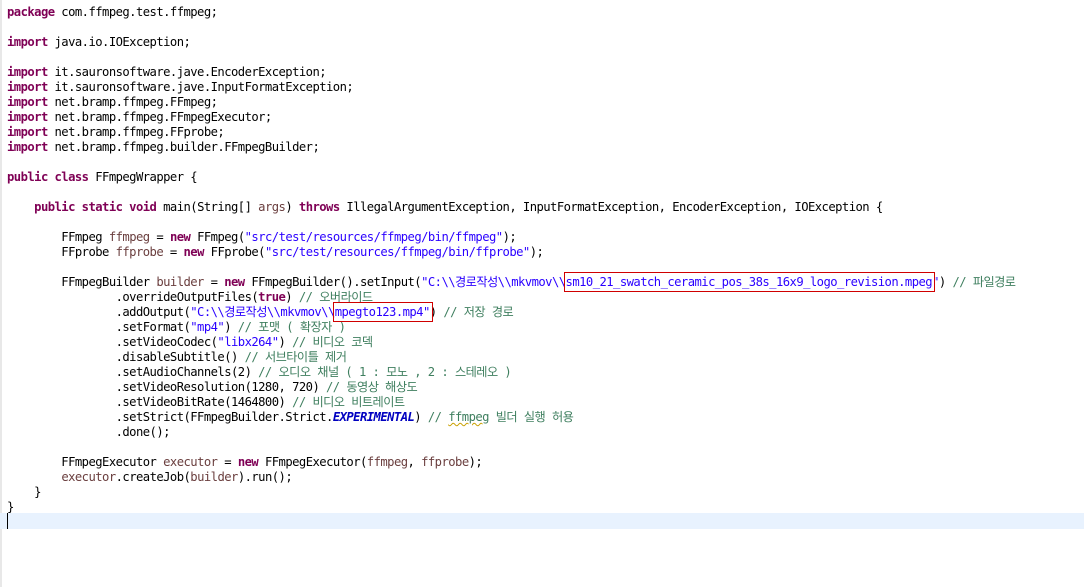  I want to click on code-line: .setVideoCodec("libx264") // 비디오 코덱, so click(190, 342).